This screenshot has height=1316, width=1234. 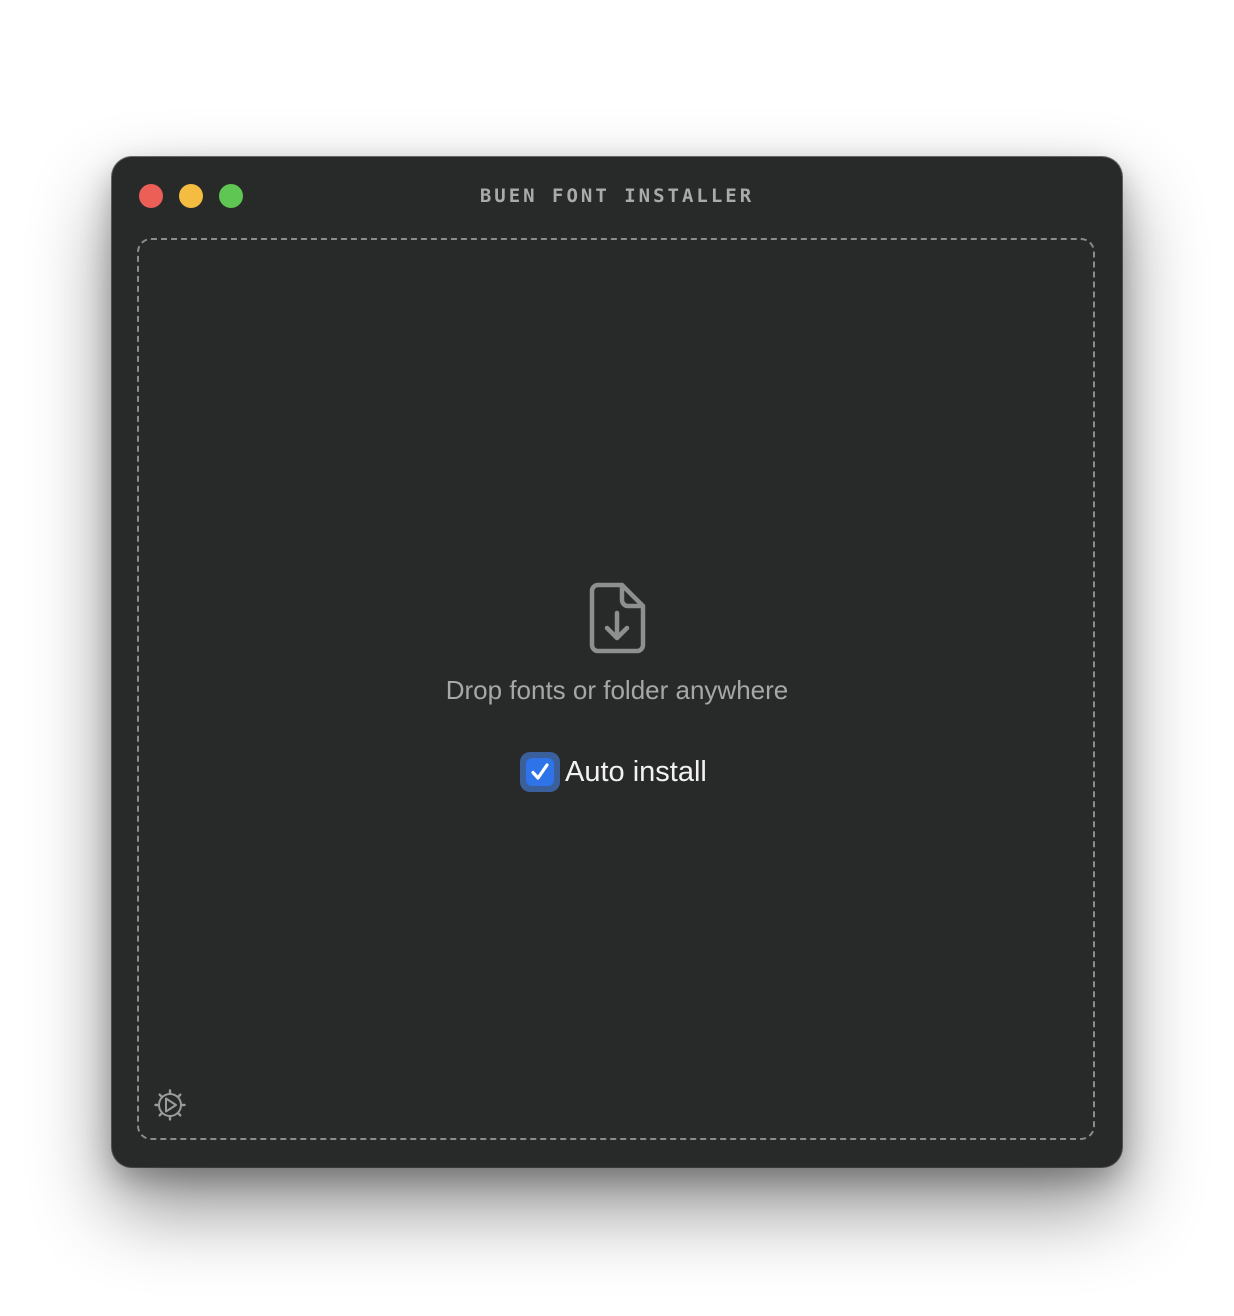 I want to click on document-download-icon, so click(x=617, y=618).